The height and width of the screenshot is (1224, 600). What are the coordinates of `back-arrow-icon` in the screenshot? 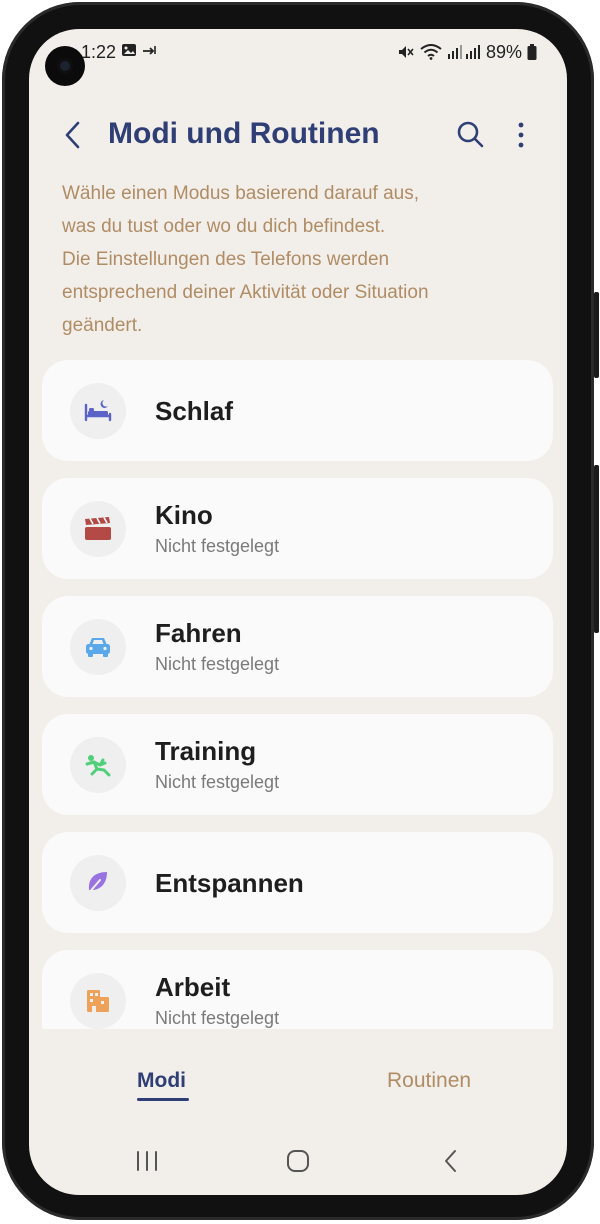 It's located at (72, 135).